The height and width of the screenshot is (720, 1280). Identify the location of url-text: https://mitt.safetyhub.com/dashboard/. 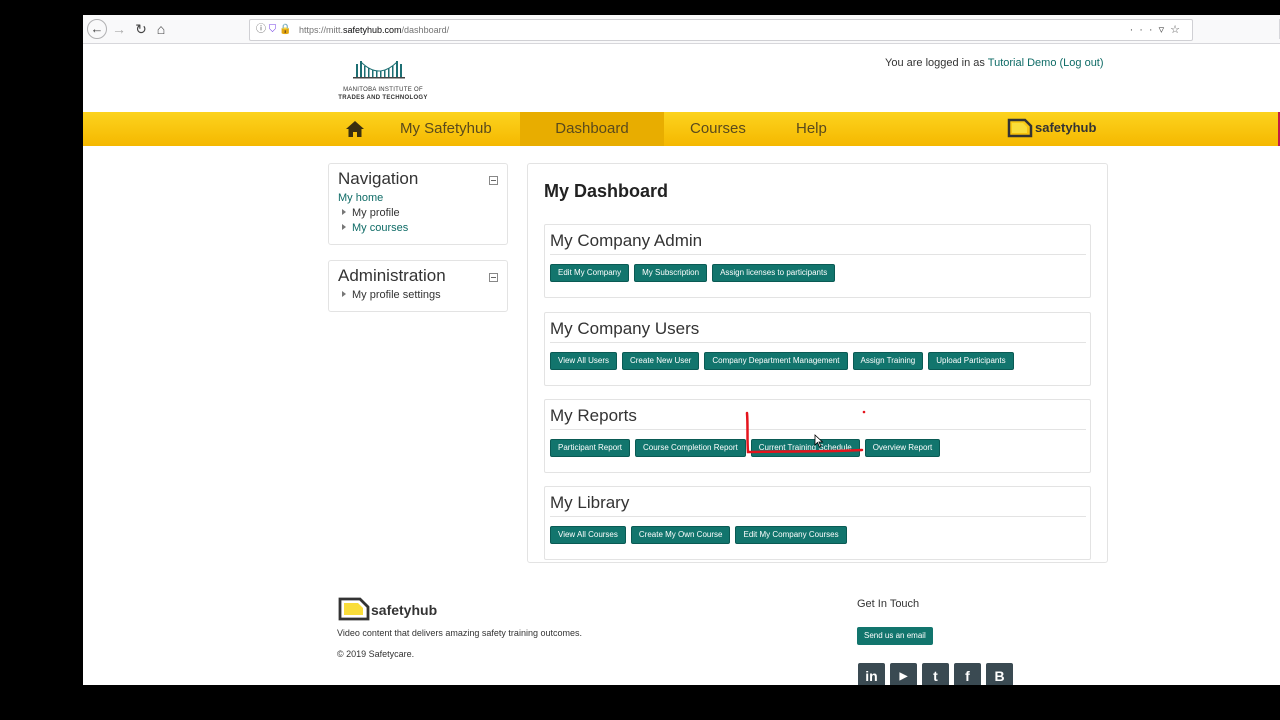
(374, 30).